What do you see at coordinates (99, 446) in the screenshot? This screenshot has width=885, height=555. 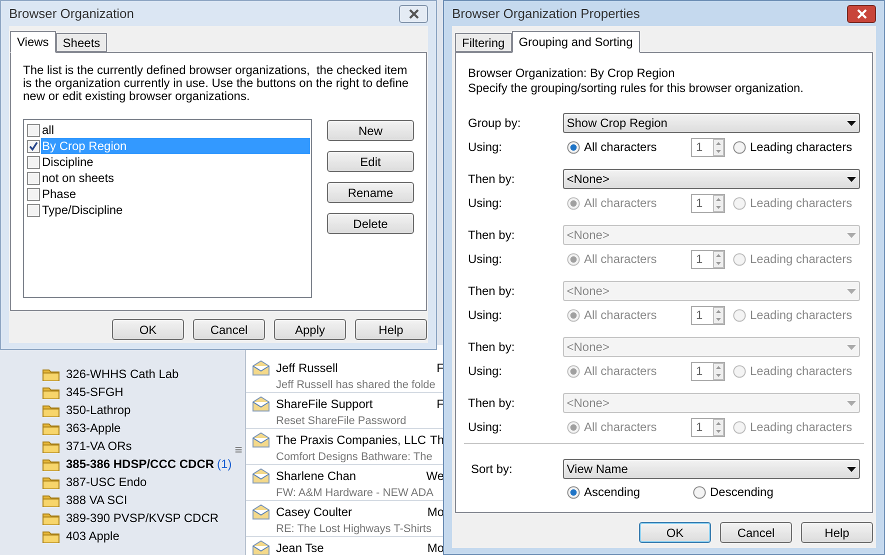 I see `folder-name: 371-VA ORs` at bounding box center [99, 446].